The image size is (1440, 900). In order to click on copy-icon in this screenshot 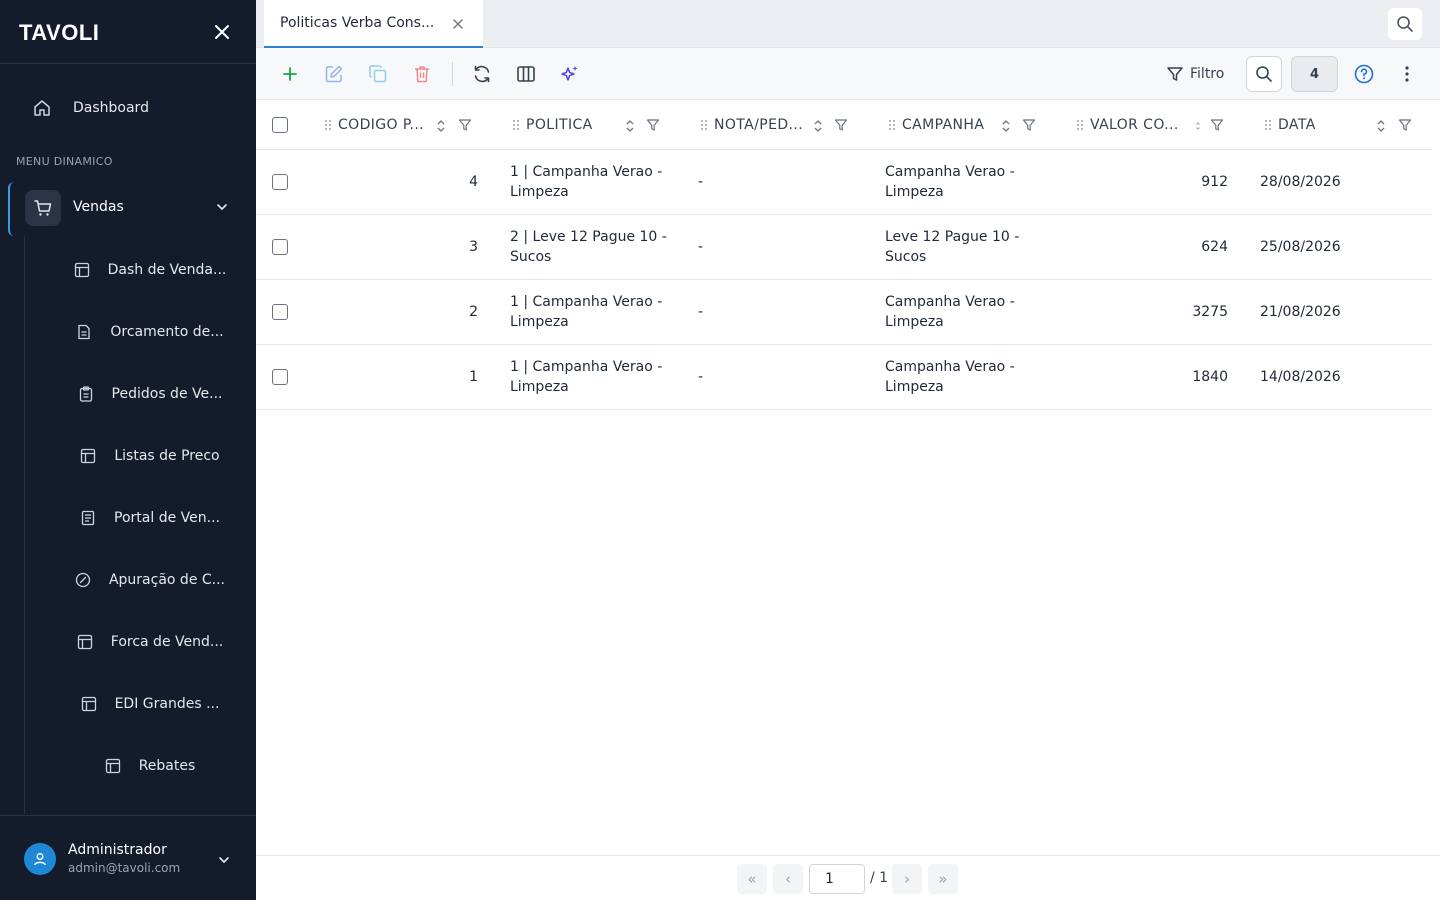, I will do `click(378, 74)`.